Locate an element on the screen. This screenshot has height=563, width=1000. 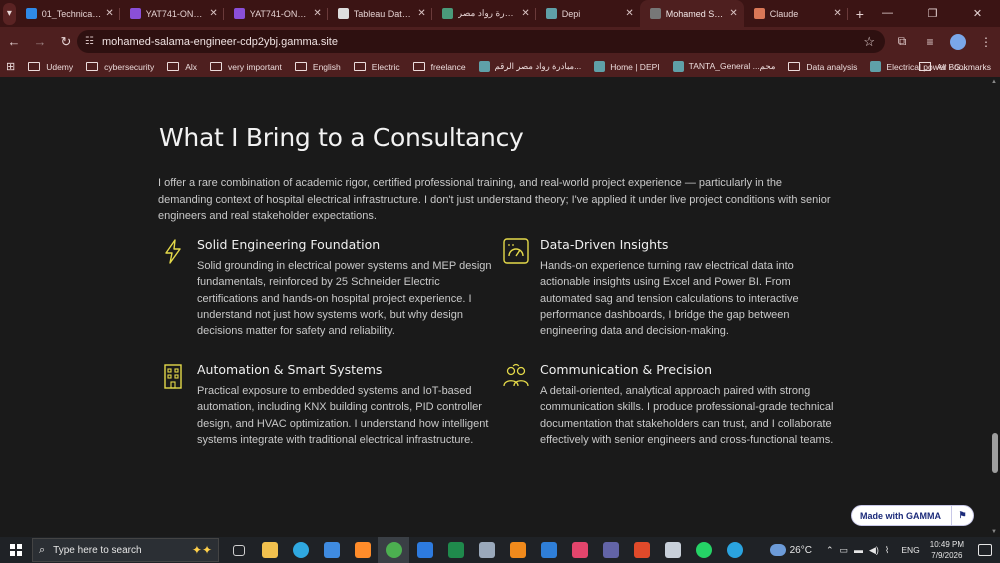
bookmark-label: Alx is located at coordinates (191, 67).